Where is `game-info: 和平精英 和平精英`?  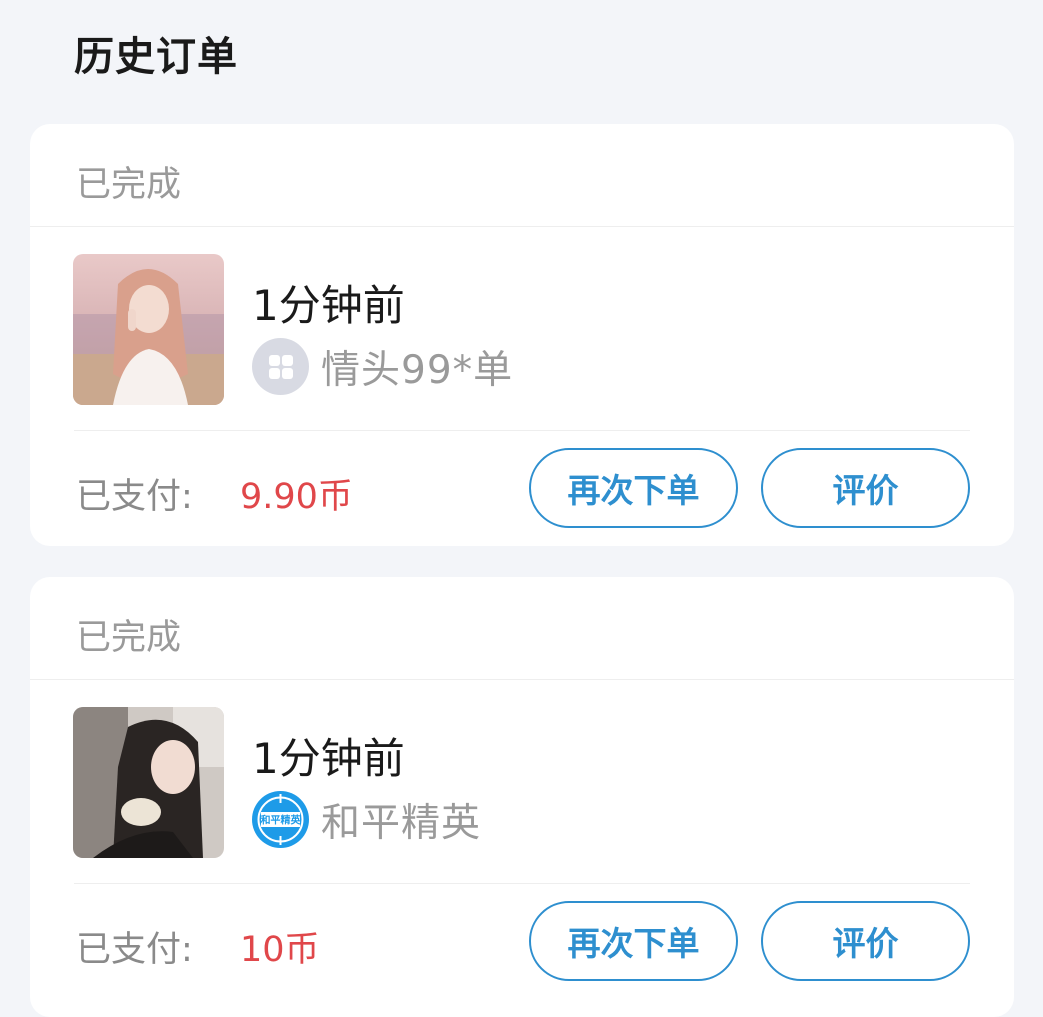 game-info: 和平精英 和平精英 is located at coordinates (366, 819).